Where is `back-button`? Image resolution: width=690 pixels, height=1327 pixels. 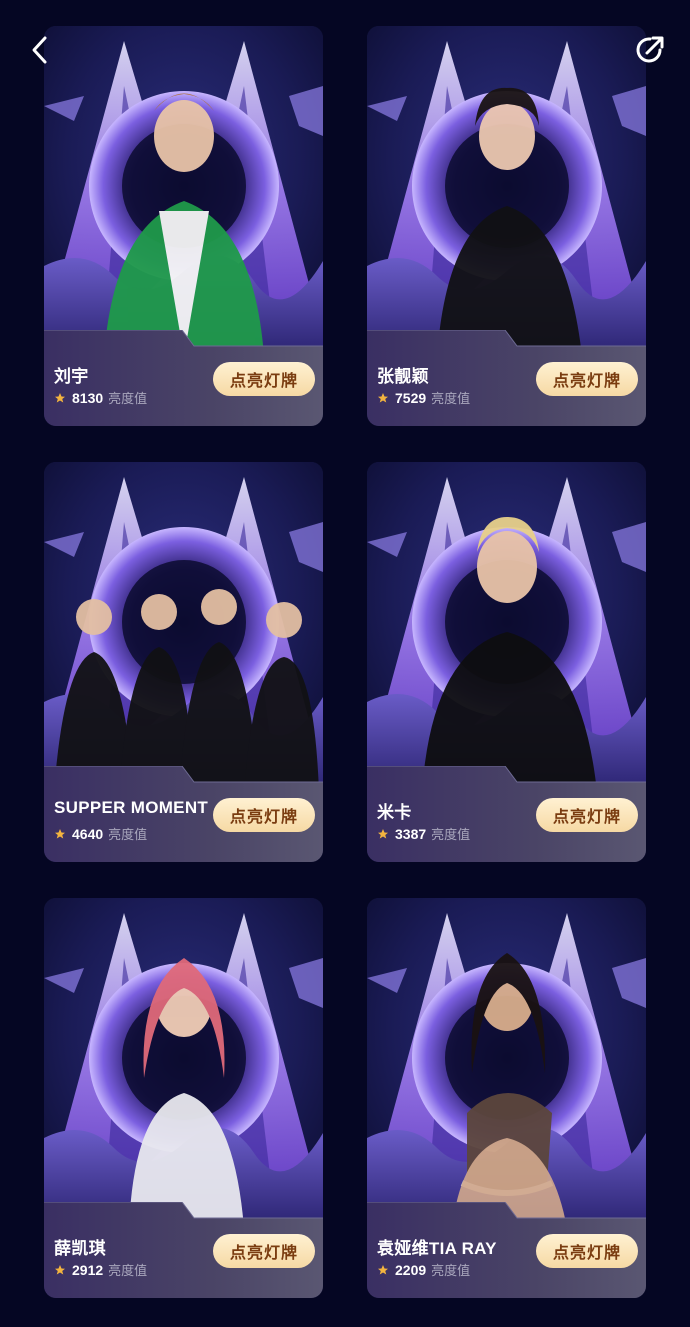 back-button is located at coordinates (40, 50).